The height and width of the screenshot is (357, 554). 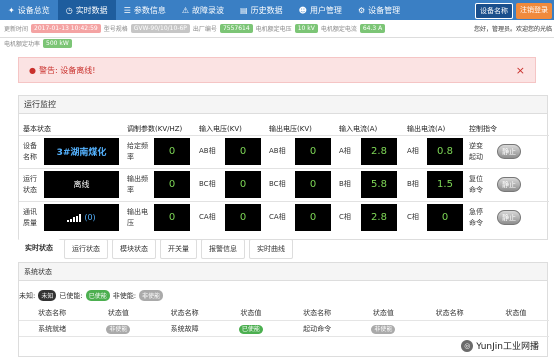 What do you see at coordinates (261, 10) in the screenshot?
I see `tab-history: ▤ 历史数据` at bounding box center [261, 10].